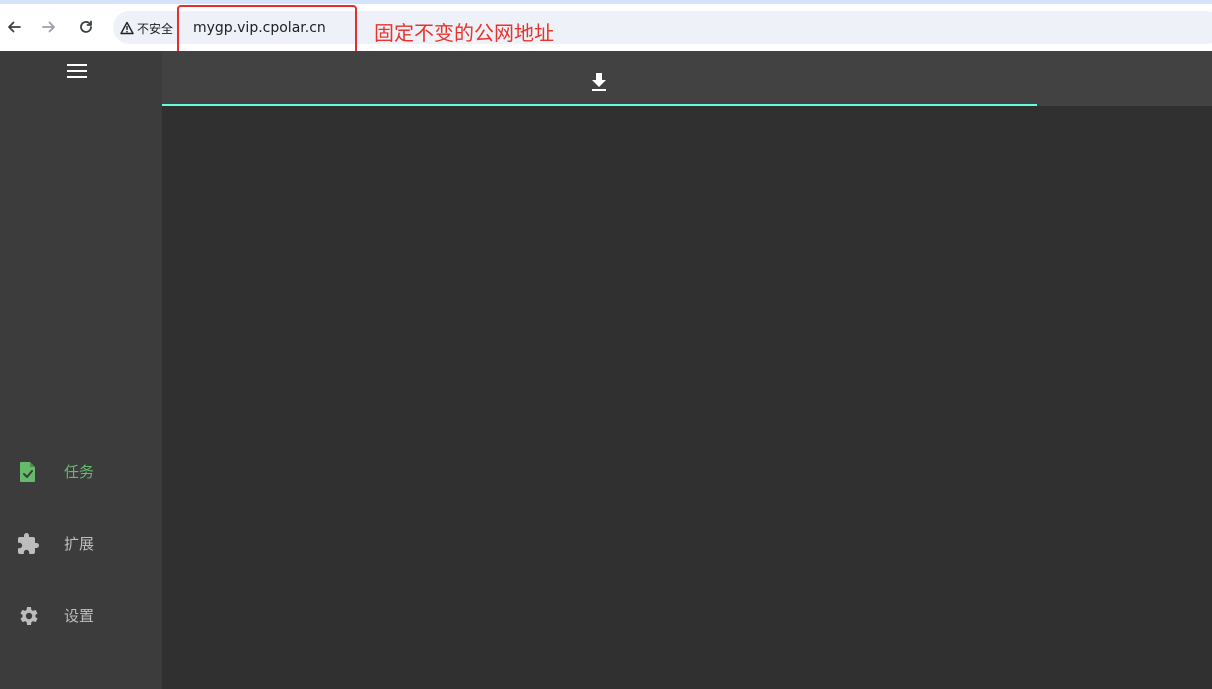  Describe the element at coordinates (127, 28) in the screenshot. I see `warning-icon` at that location.